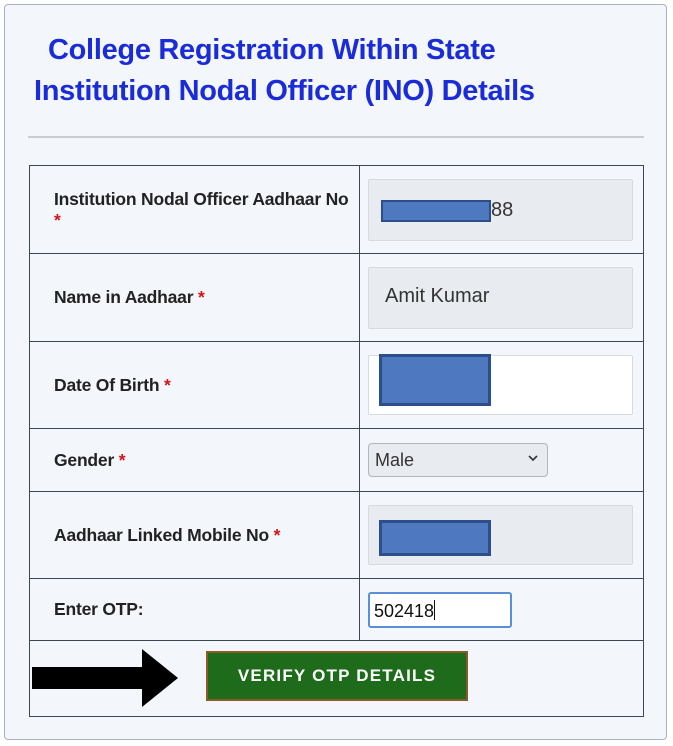  I want to click on title-line-2: Institution Nodal Officer (INO) Details, so click(284, 91).